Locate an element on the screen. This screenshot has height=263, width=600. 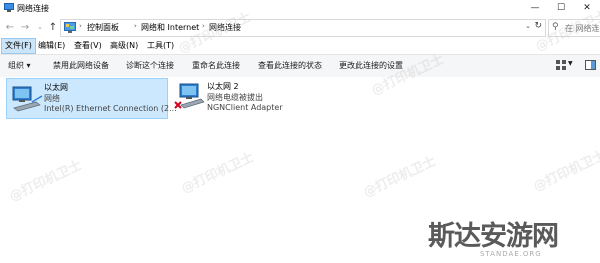
menu-view: 查看(V) is located at coordinates (88, 46).